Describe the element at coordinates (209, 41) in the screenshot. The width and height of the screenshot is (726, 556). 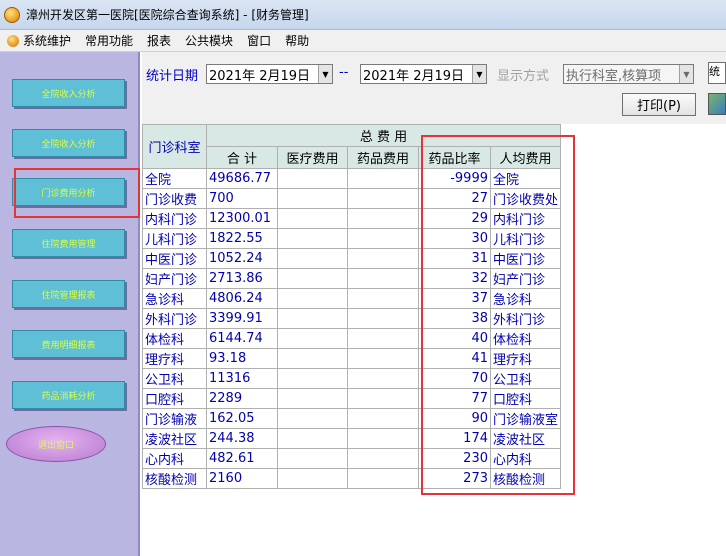
I see `menu-public: 公共模块` at that location.